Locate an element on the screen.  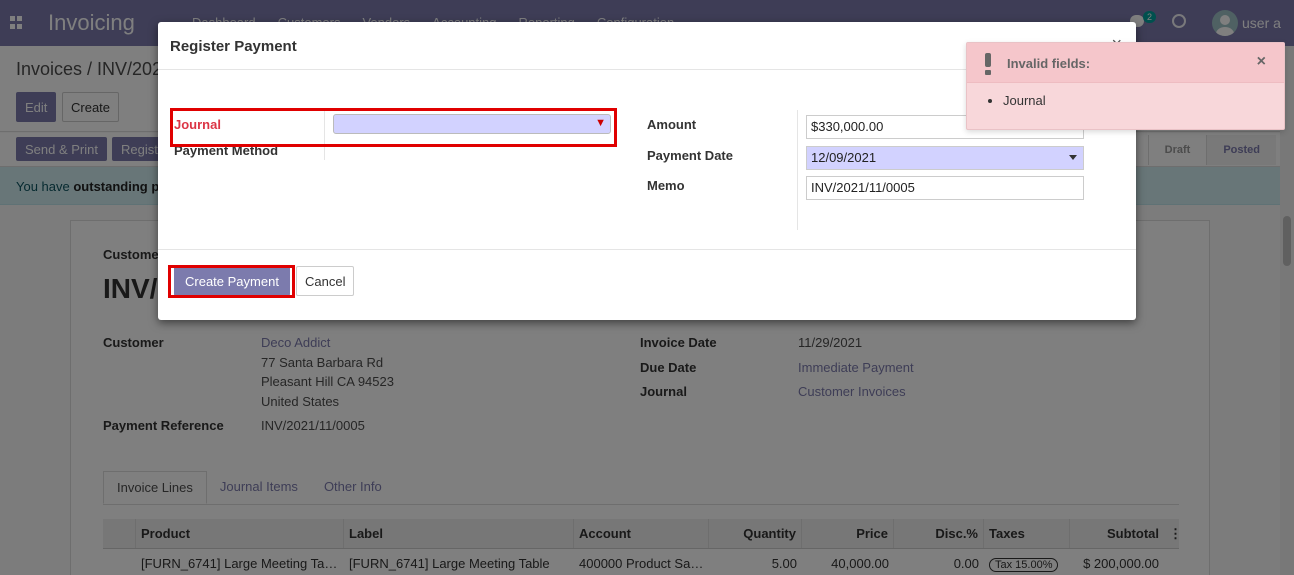
notification-close-icon: × is located at coordinates (1261, 62).